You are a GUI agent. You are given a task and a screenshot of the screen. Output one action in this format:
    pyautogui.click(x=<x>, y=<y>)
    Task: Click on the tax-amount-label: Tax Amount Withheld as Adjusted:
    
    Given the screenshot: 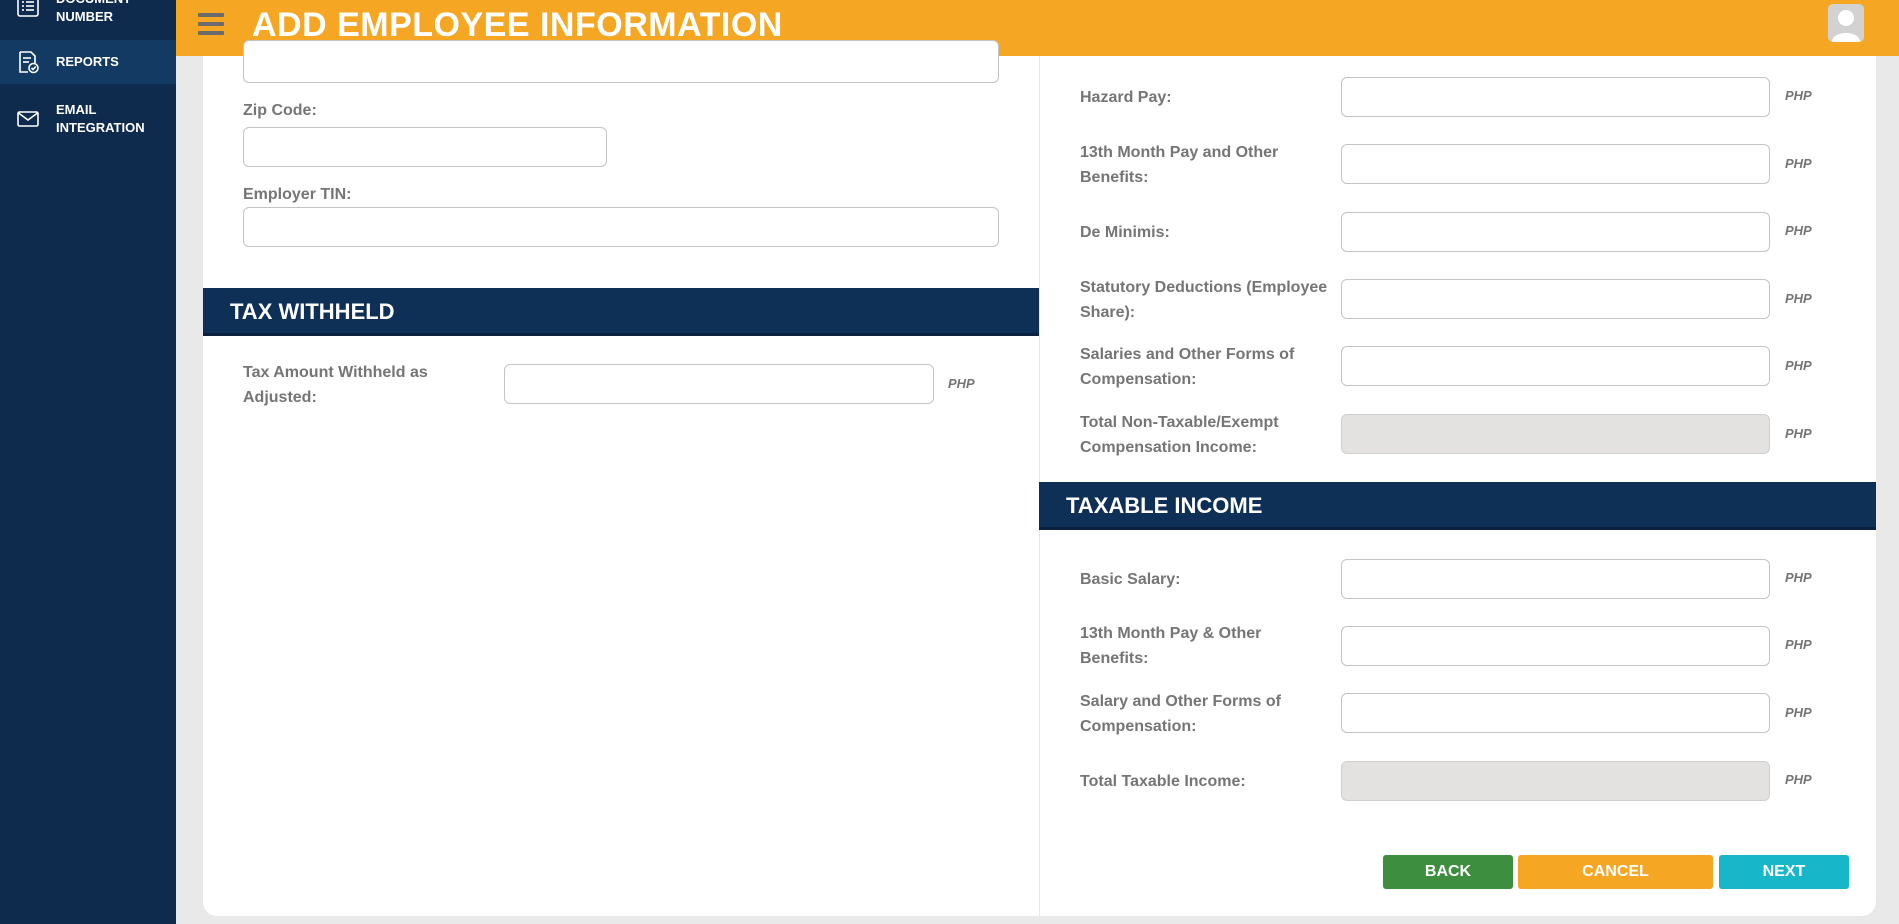 What is the action you would take?
    pyautogui.click(x=335, y=385)
    